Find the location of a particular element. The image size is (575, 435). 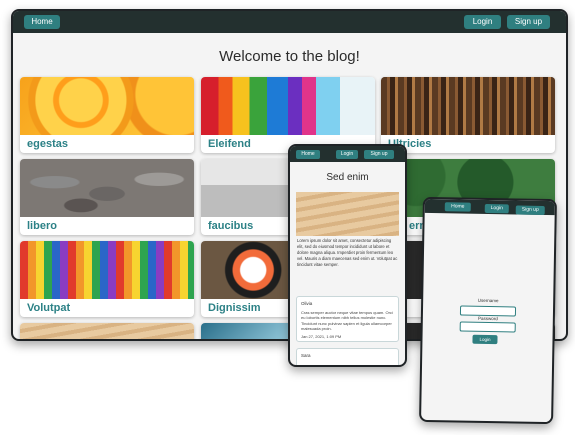

card-label: Volutpat is located at coordinates (49, 308).